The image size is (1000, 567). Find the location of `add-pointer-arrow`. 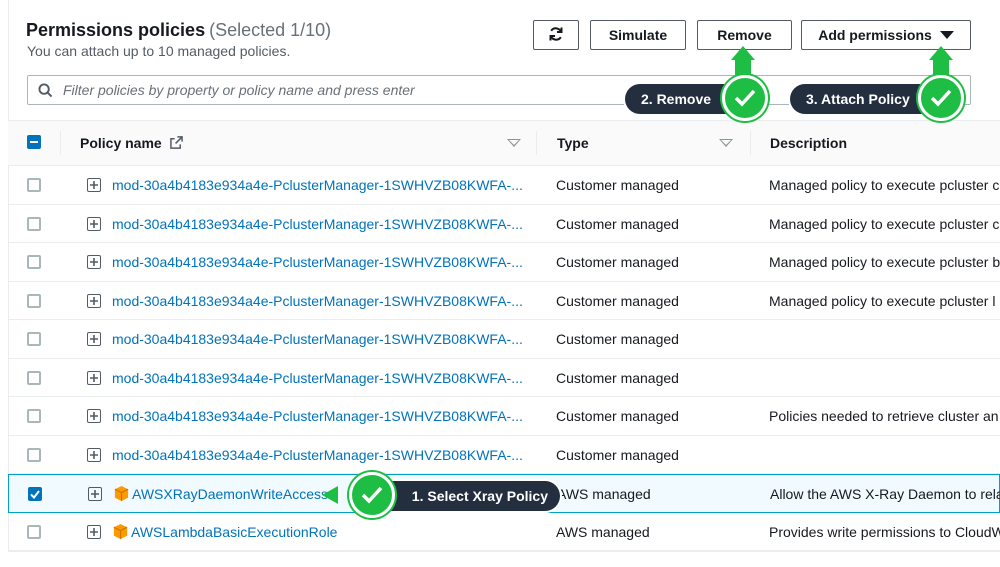

add-pointer-arrow is located at coordinates (941, 53).